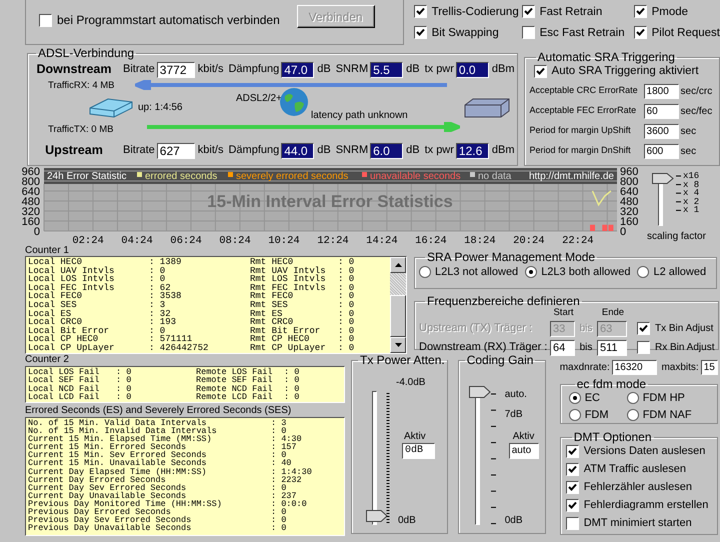  I want to click on counter-name: Current Day Elapsed Time (HH:MM:SS), so click(118, 472).